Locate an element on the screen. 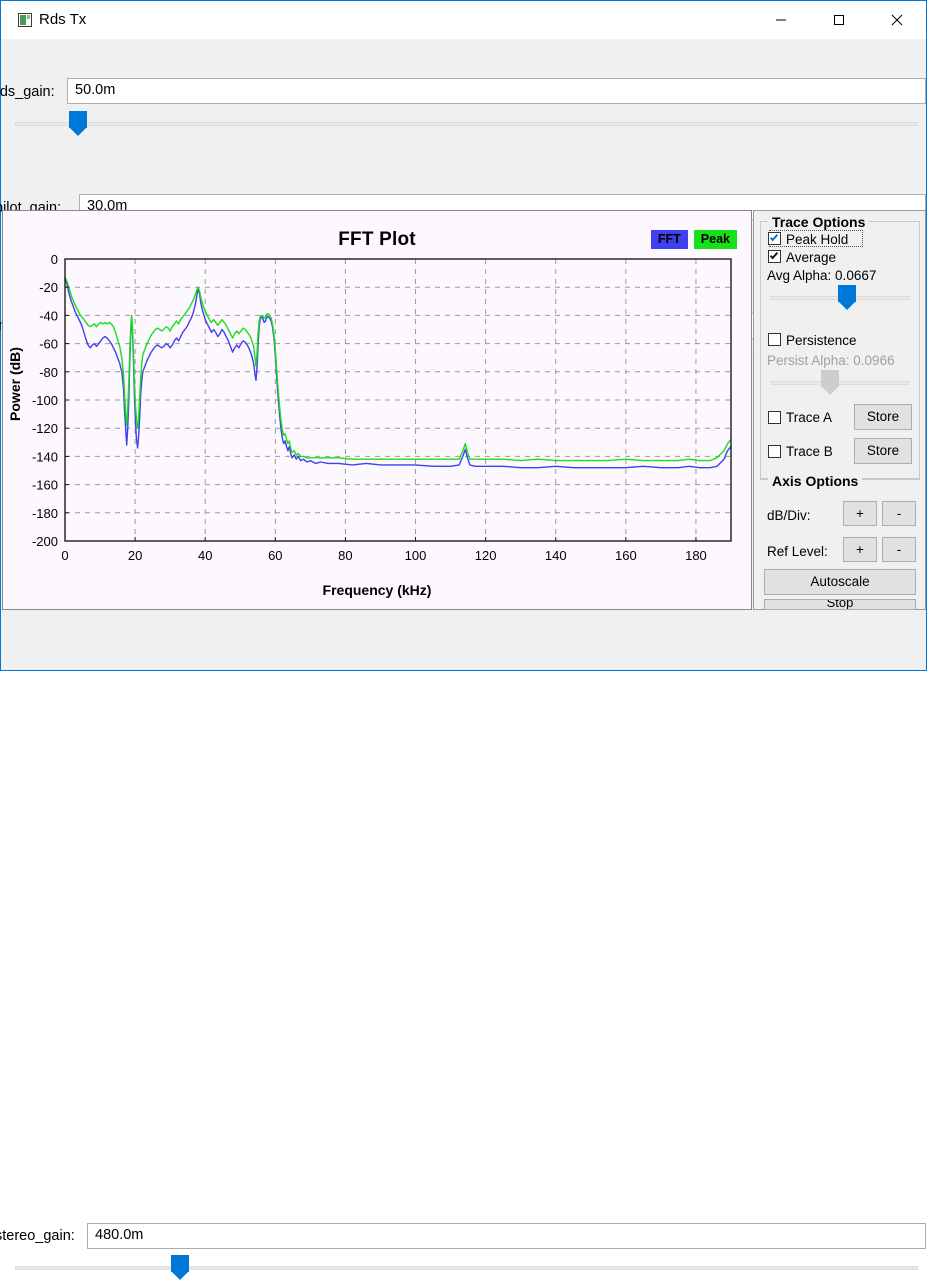 The image size is (927, 1281). svg-text: -20 is located at coordinates (48, 287).